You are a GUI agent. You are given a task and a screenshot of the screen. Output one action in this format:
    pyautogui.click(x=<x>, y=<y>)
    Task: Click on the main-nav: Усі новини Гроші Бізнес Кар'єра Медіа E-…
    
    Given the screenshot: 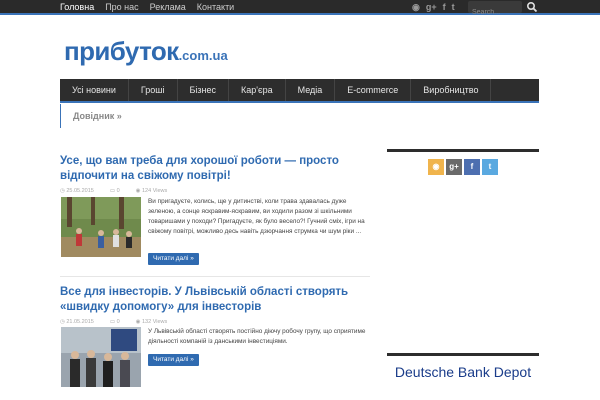 What is the action you would take?
    pyautogui.click(x=299, y=91)
    